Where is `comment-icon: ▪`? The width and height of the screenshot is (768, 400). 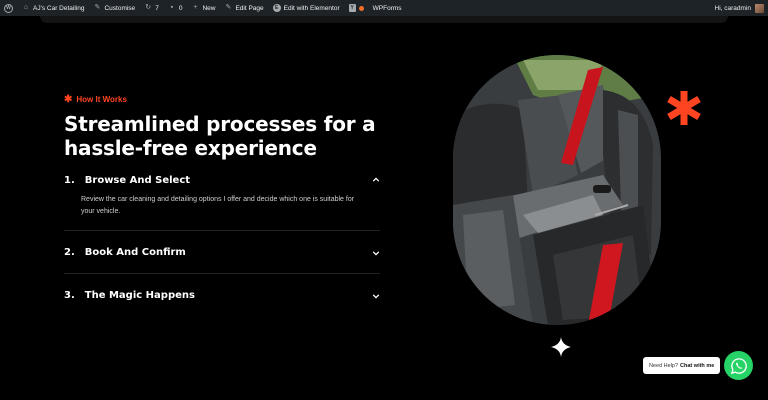 comment-icon: ▪ is located at coordinates (172, 7).